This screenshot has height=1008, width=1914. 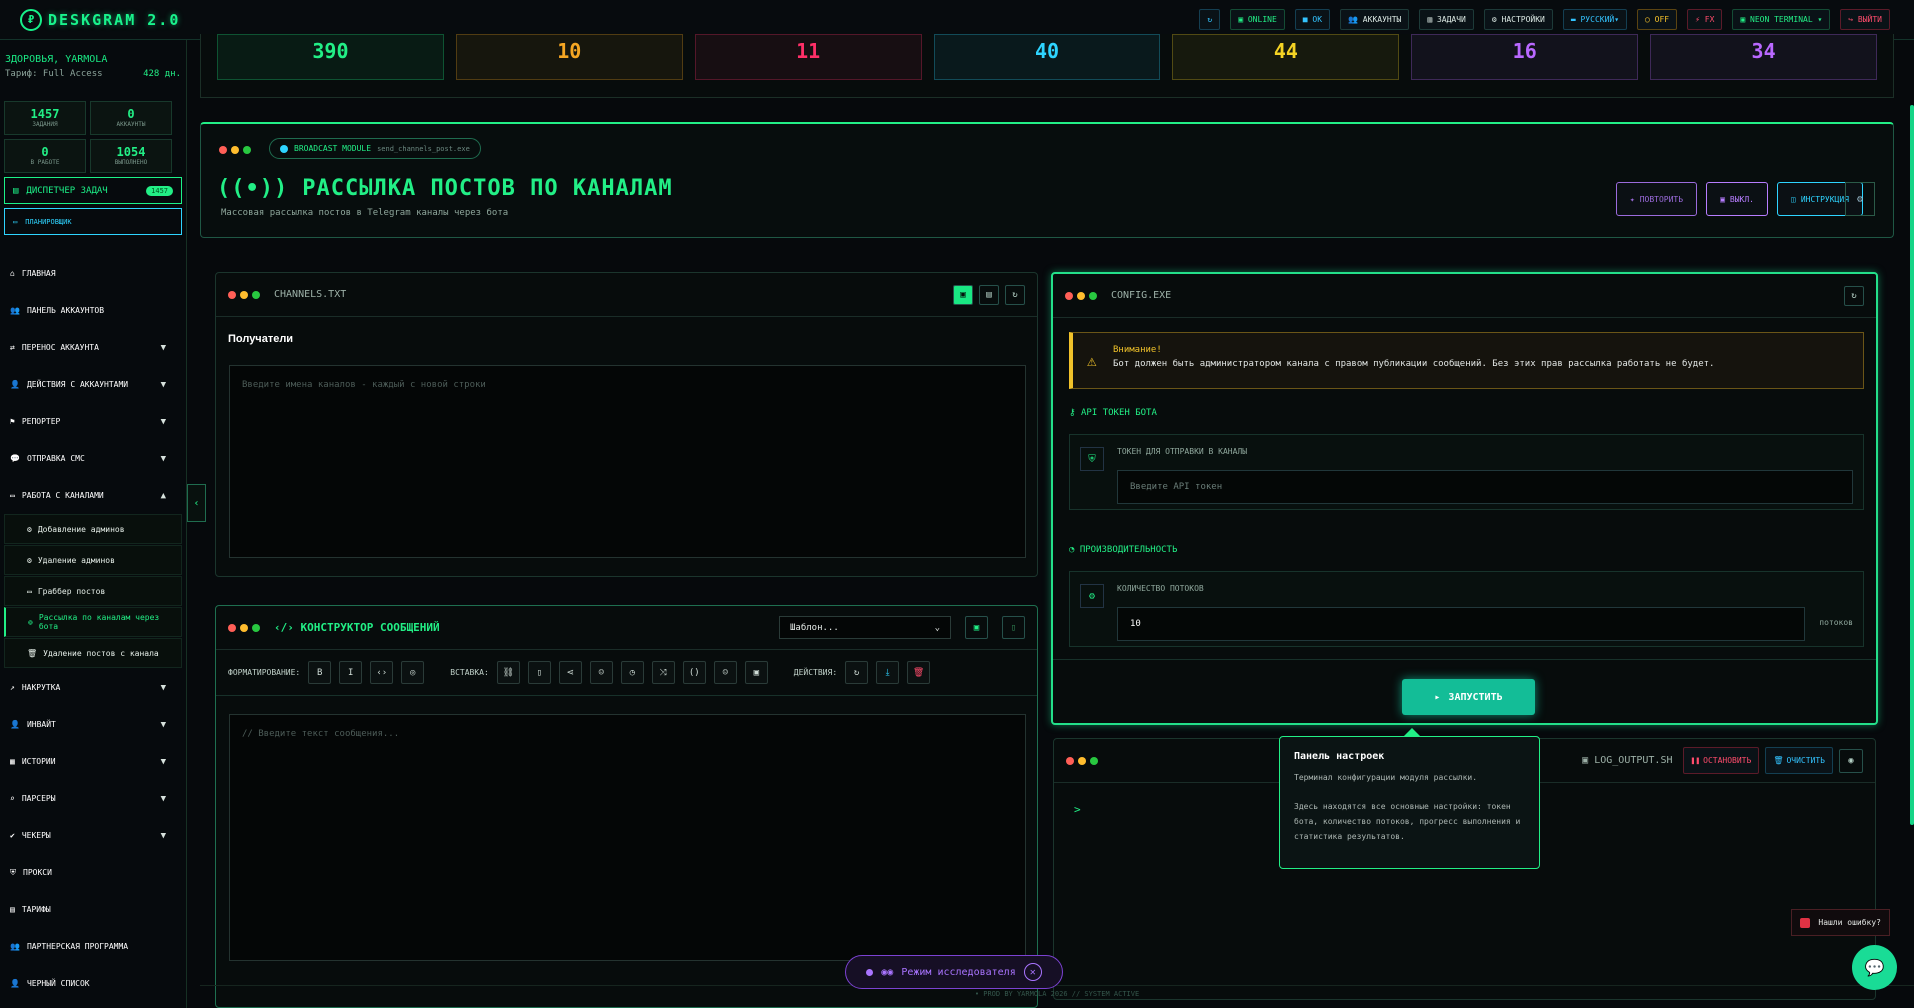 What do you see at coordinates (1781, 19) in the screenshot?
I see `header-button: ▣ NEON TERMINAL ▾` at bounding box center [1781, 19].